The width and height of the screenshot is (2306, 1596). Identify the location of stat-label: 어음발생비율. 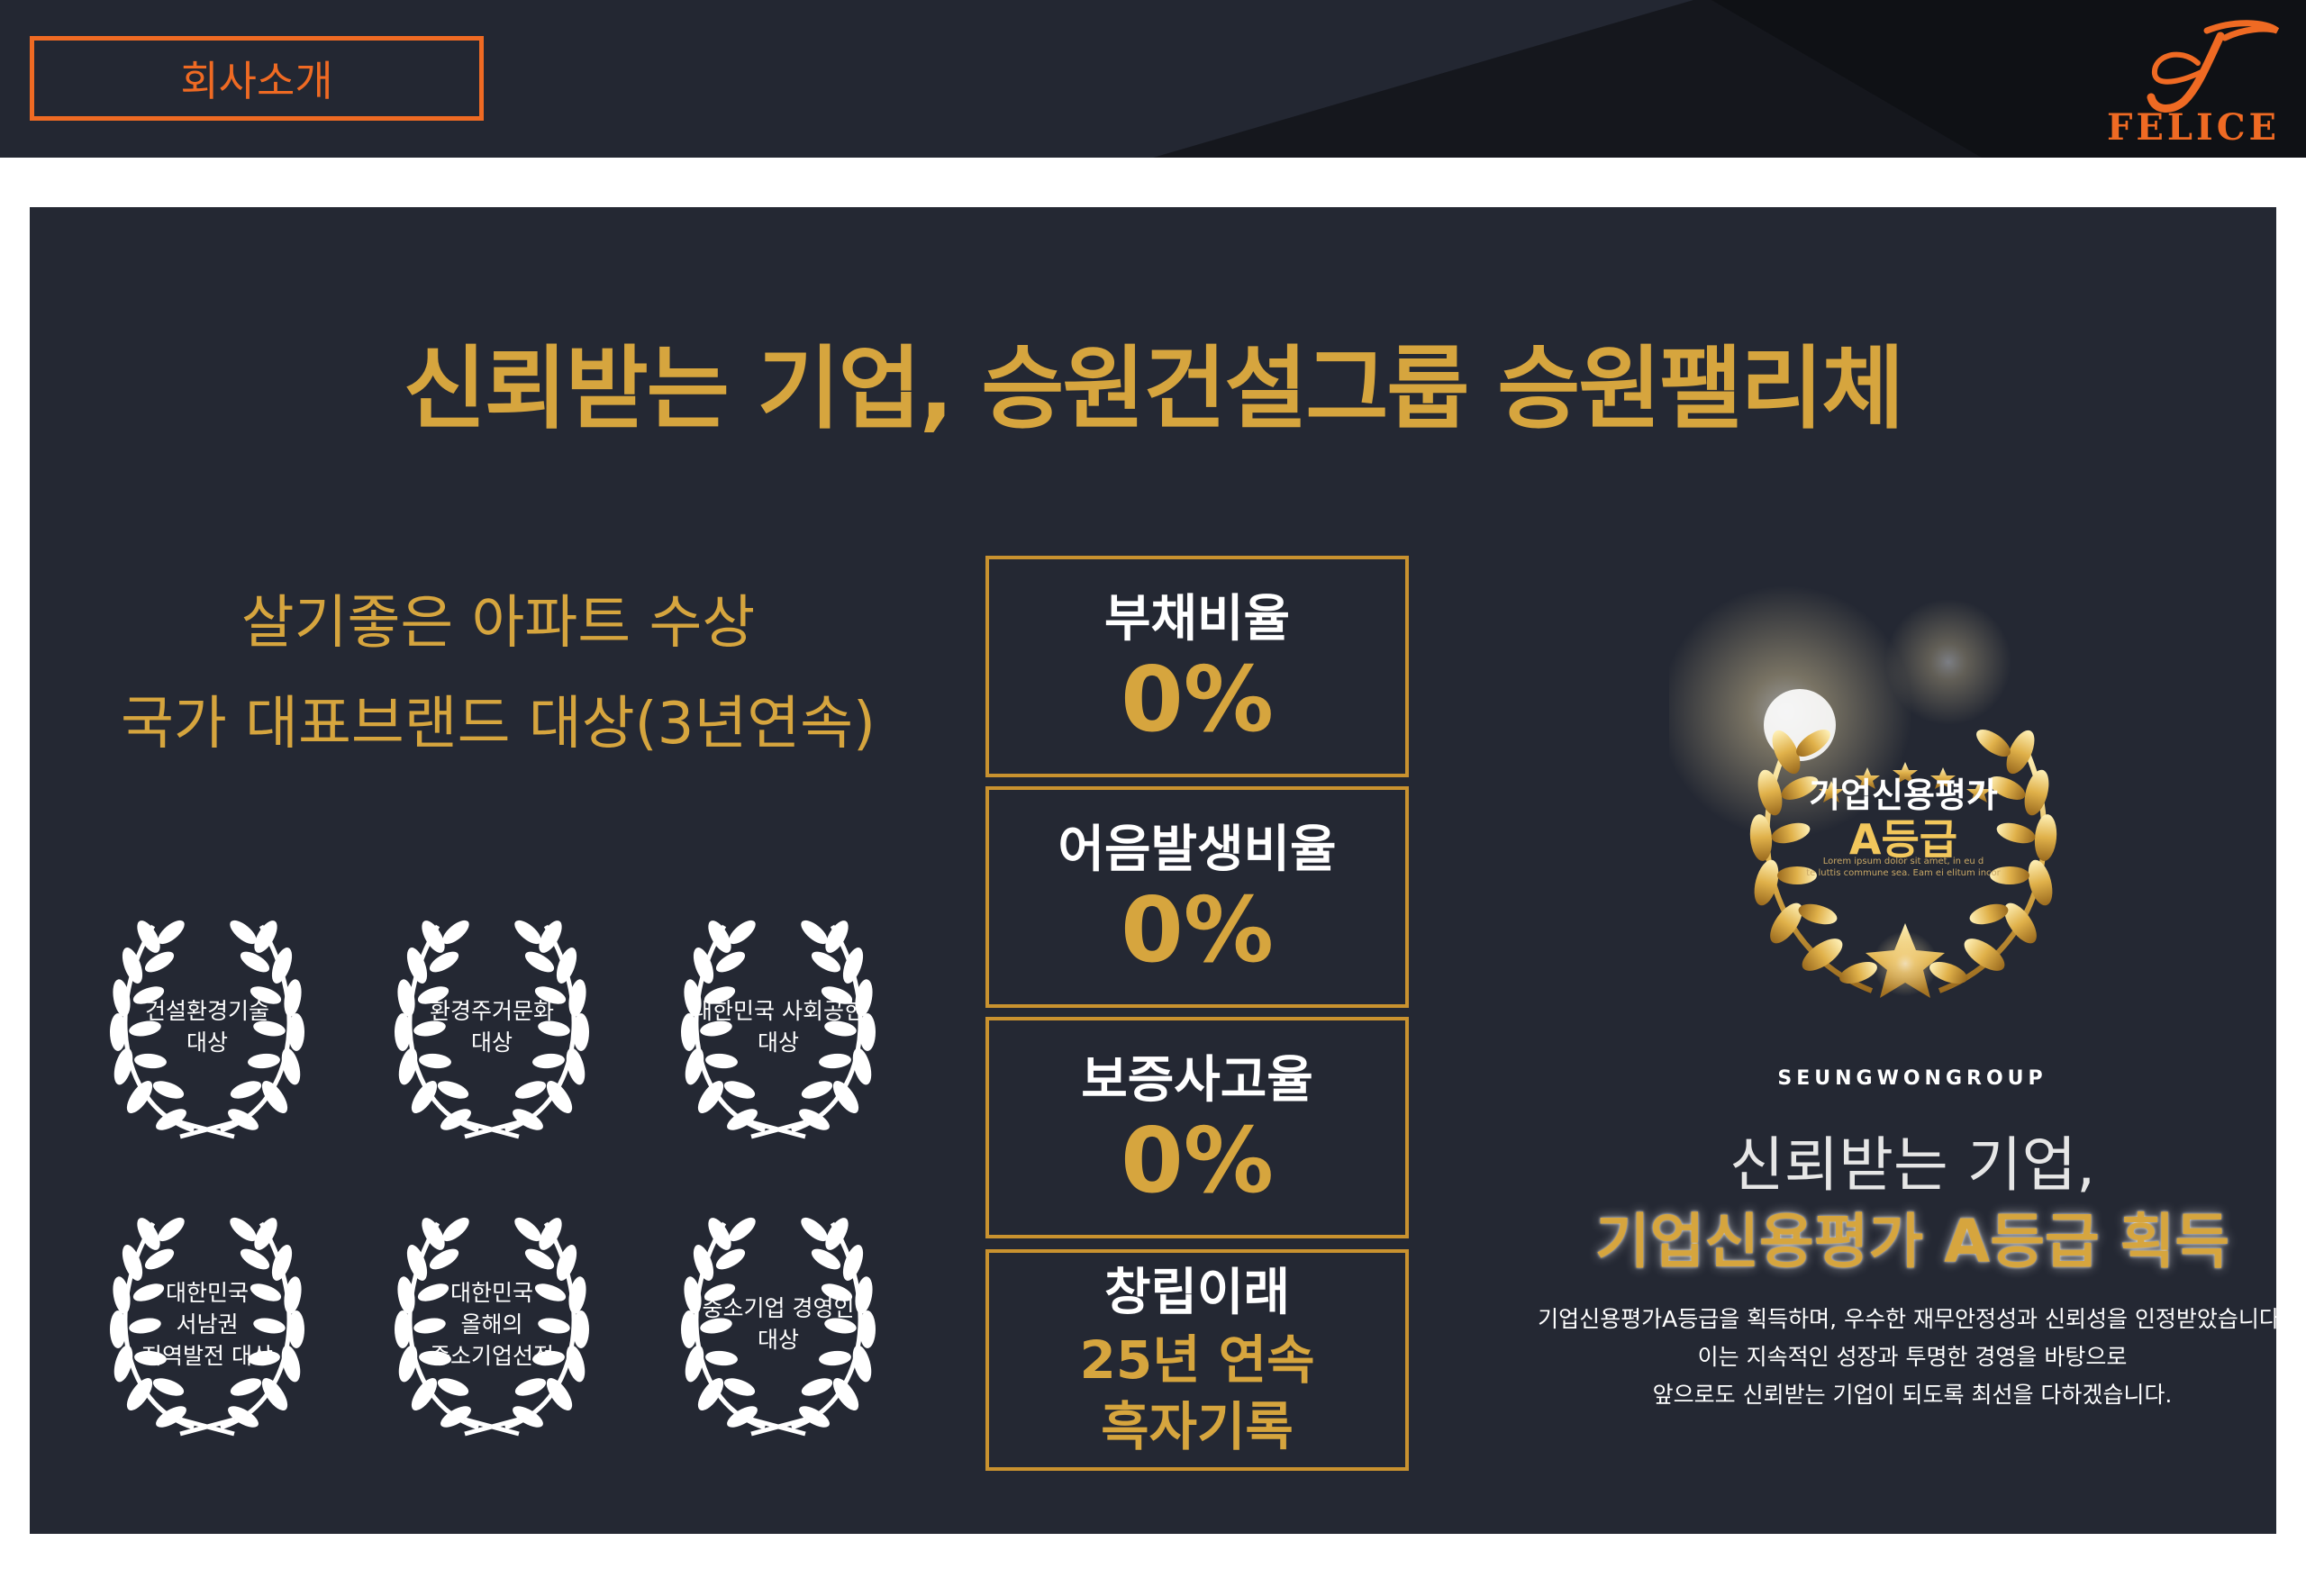
(1197, 850).